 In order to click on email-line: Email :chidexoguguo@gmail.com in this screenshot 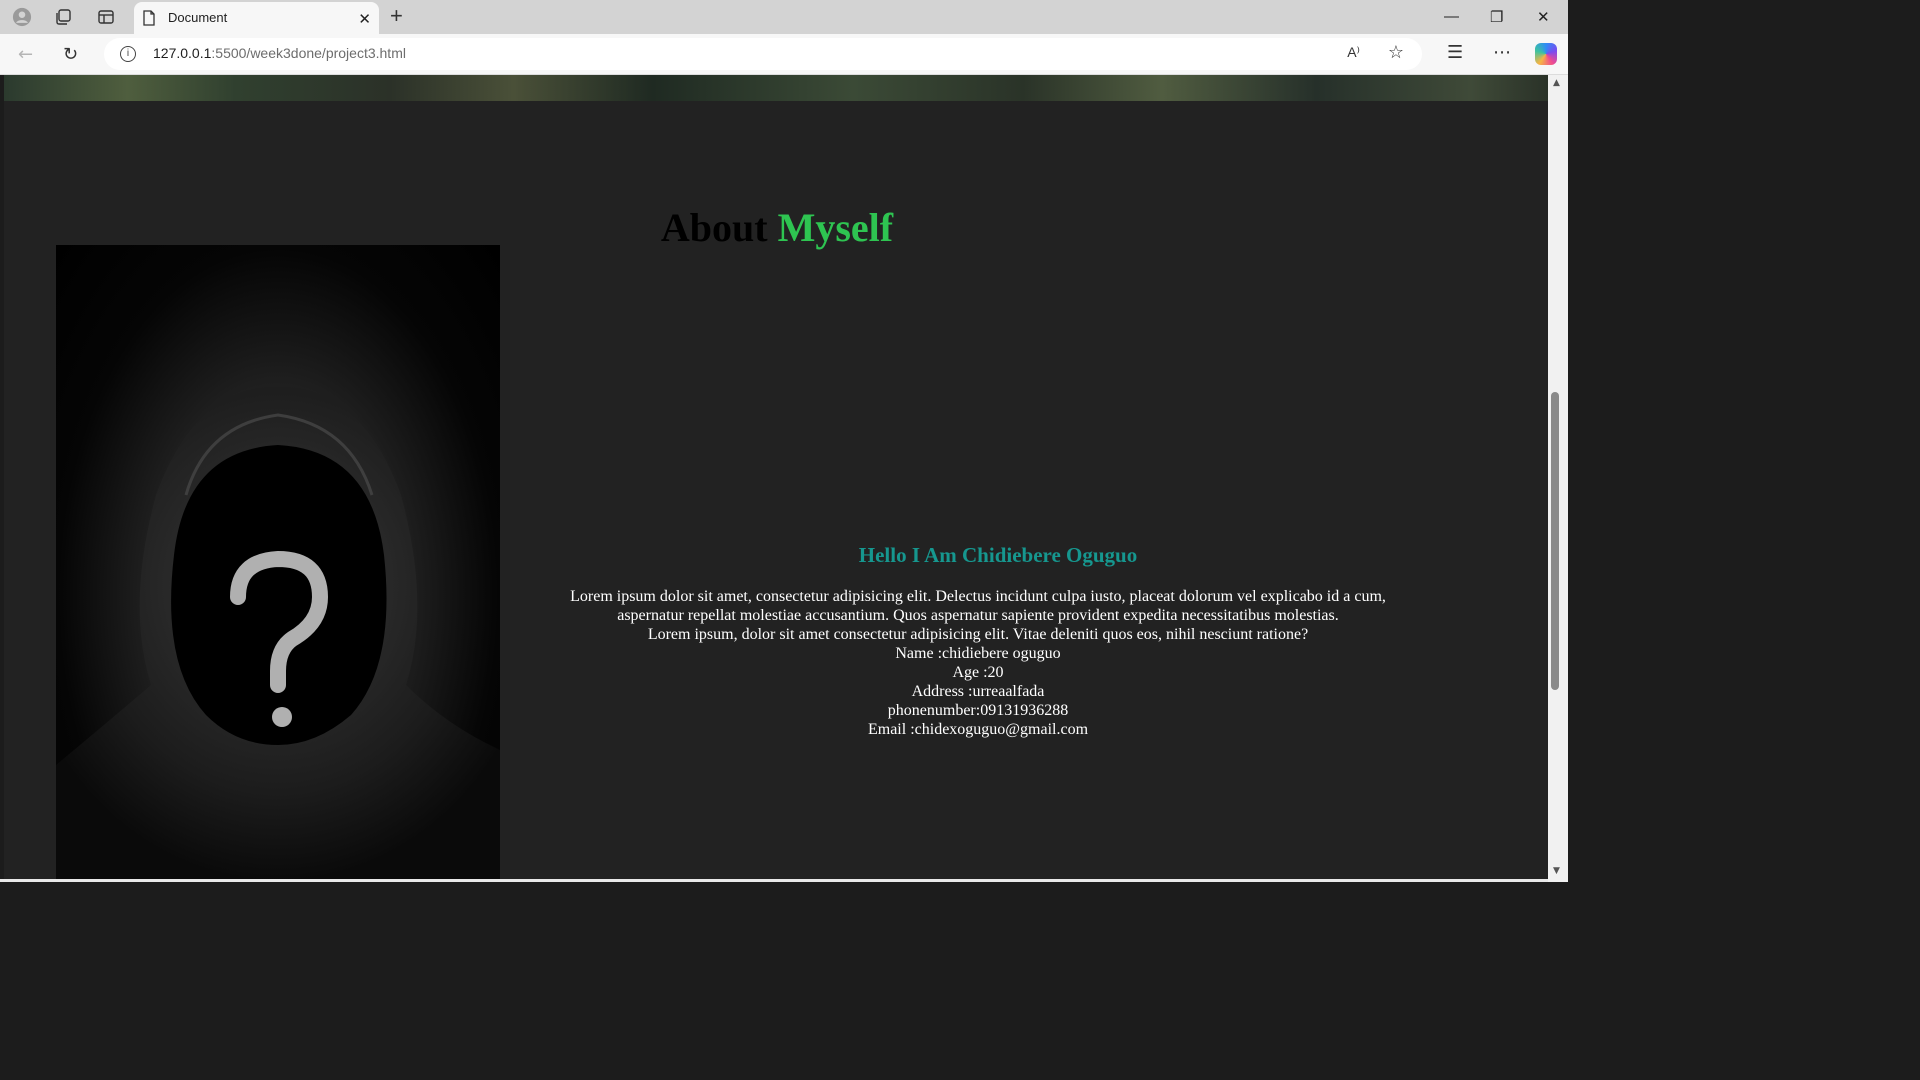, I will do `click(978, 729)`.